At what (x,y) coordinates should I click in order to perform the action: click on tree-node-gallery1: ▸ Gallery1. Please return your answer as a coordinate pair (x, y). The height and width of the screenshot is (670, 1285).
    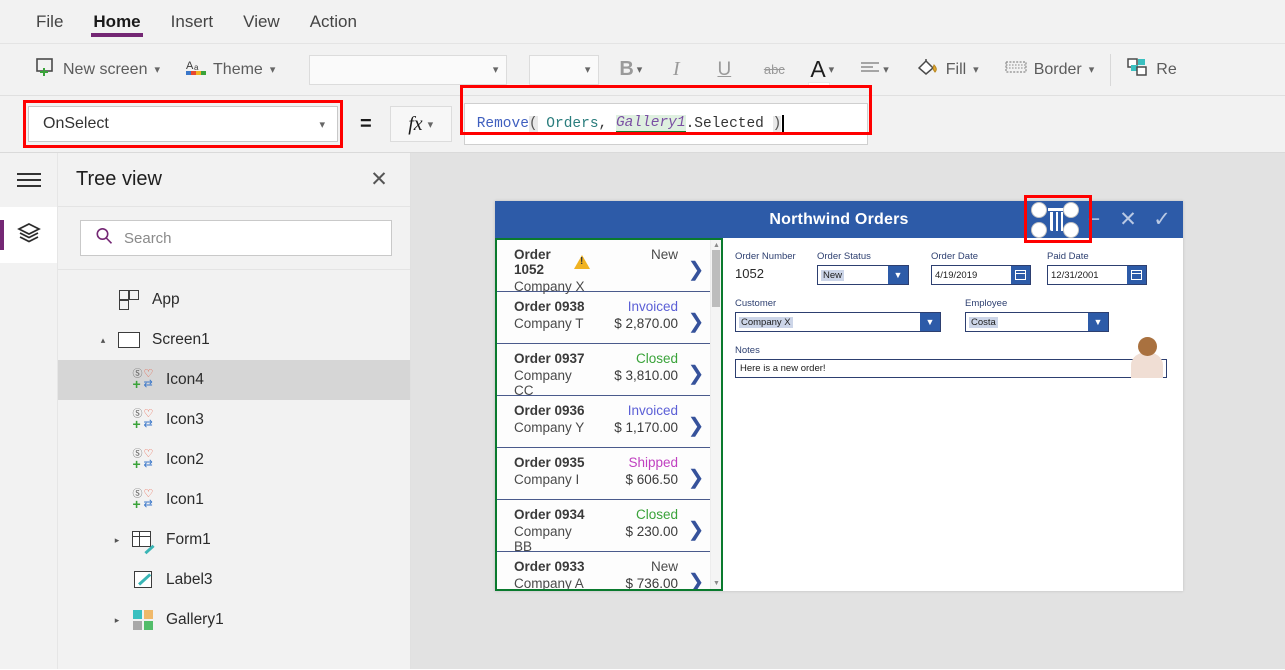
    Looking at the image, I should click on (234, 620).